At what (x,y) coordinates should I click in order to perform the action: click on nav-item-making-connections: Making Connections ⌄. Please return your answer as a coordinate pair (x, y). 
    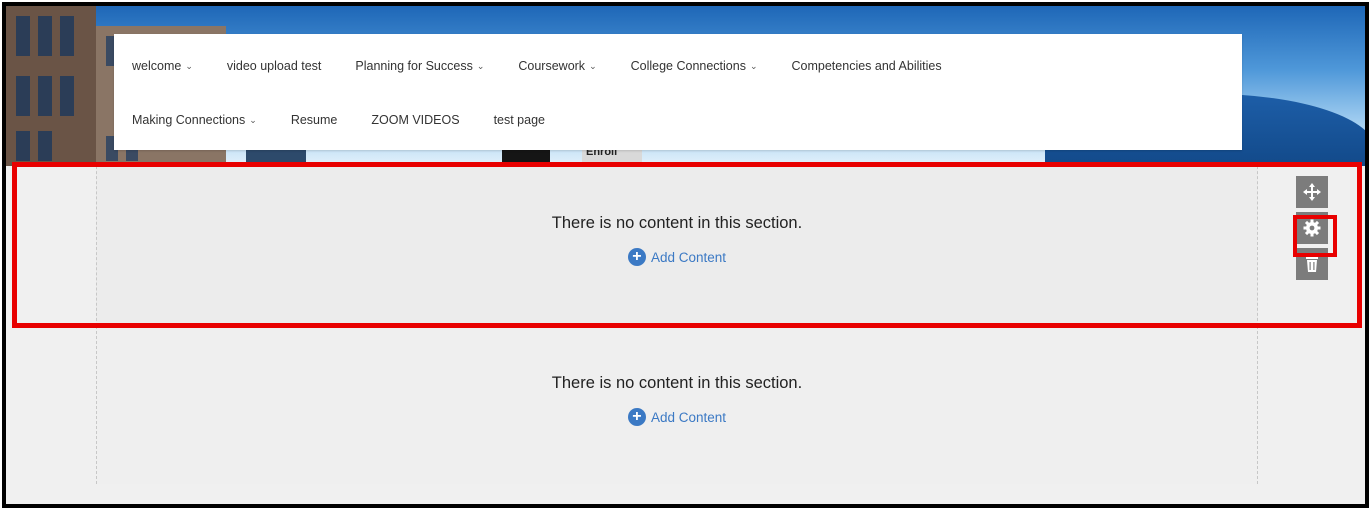
    Looking at the image, I should click on (194, 120).